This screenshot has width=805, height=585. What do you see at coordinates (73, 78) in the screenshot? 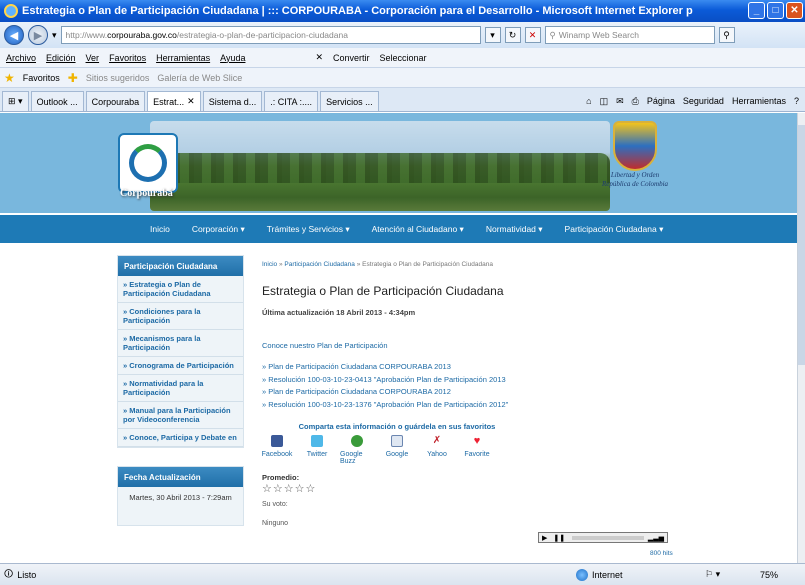
I see `add-favorite-icon: ✚` at bounding box center [73, 78].